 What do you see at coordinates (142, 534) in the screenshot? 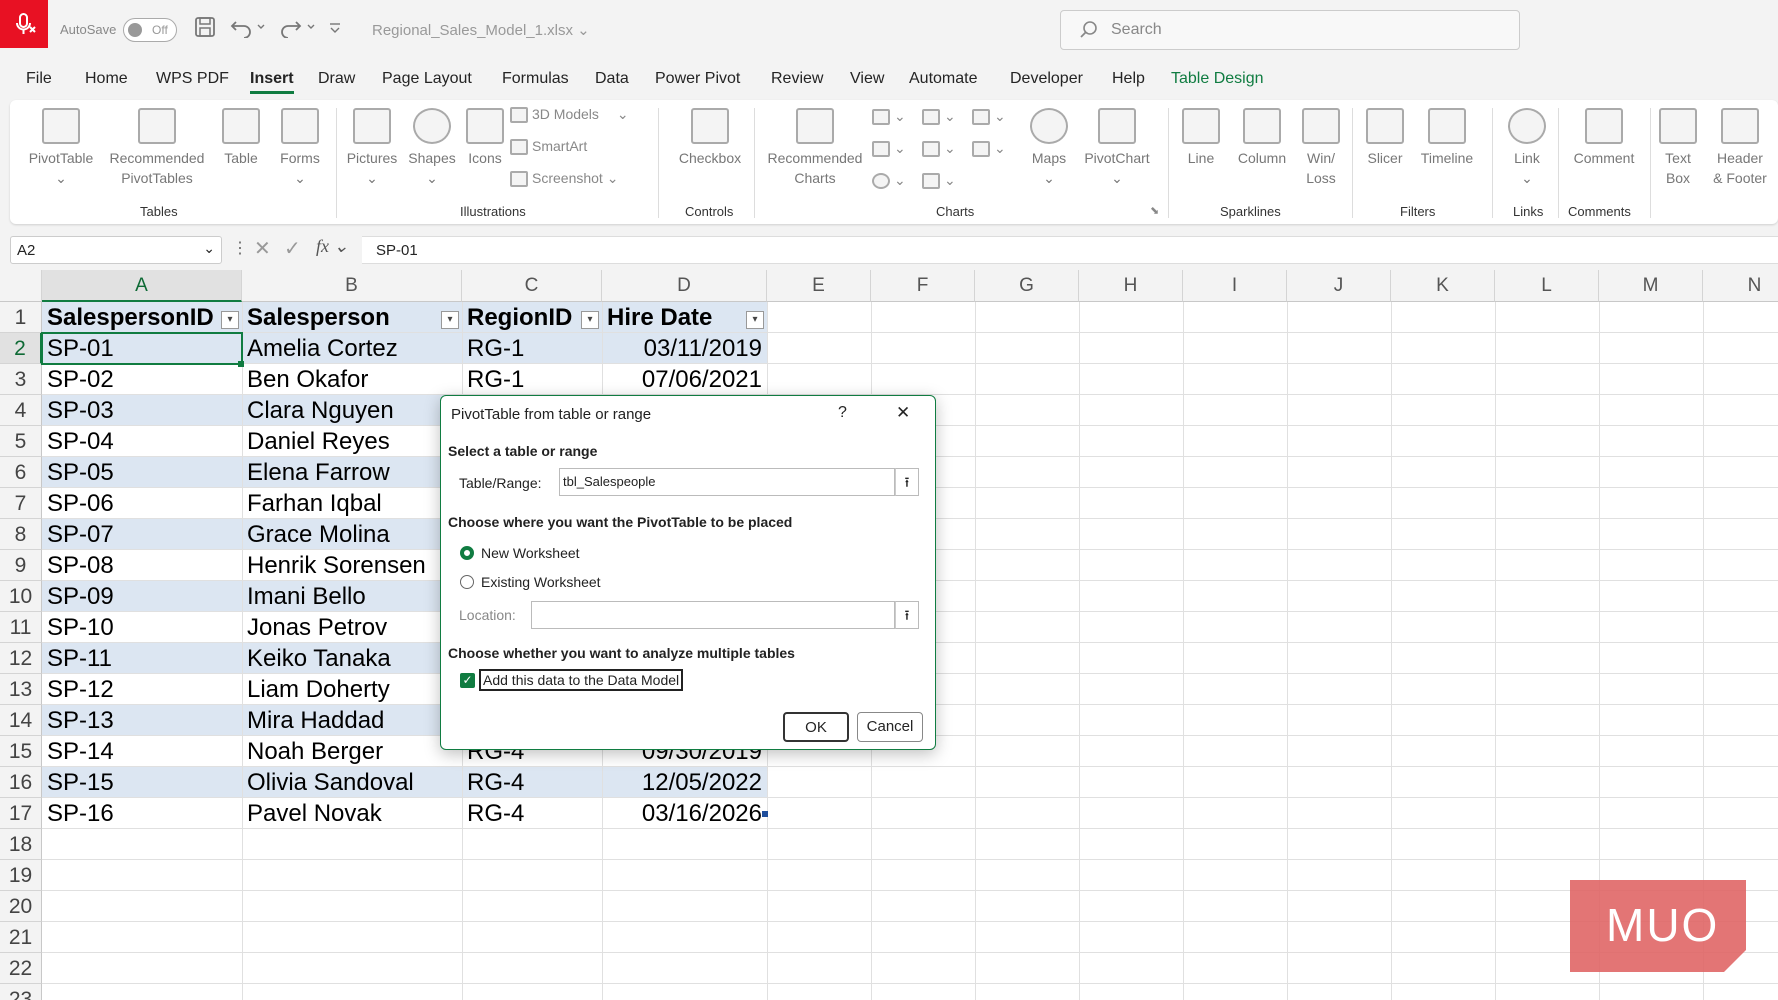
I see `salesperson-id-cell: SP-07` at bounding box center [142, 534].